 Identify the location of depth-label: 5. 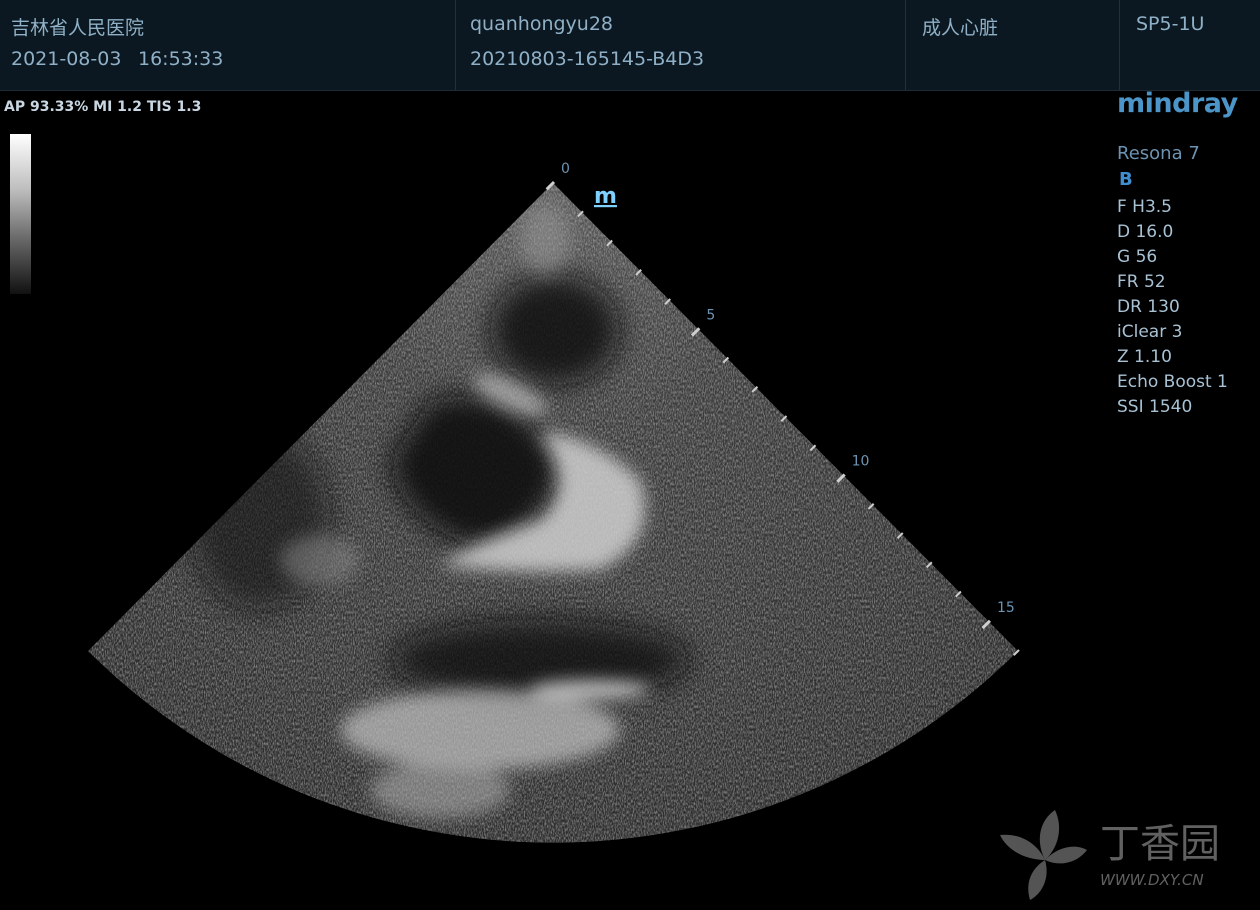
(710, 315).